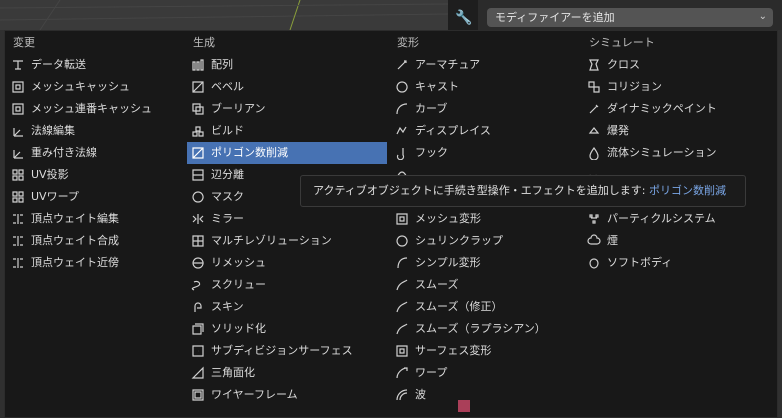 The width and height of the screenshot is (782, 418). Describe the element at coordinates (198, 109) in the screenshot. I see `boolean-icon` at that location.